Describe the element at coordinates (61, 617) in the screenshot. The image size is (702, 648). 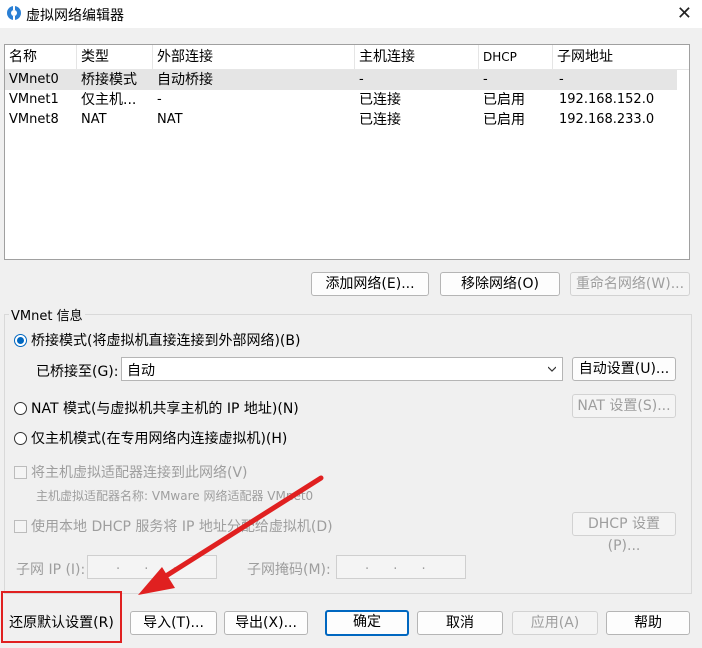
I see `annotation-highlight-box` at that location.